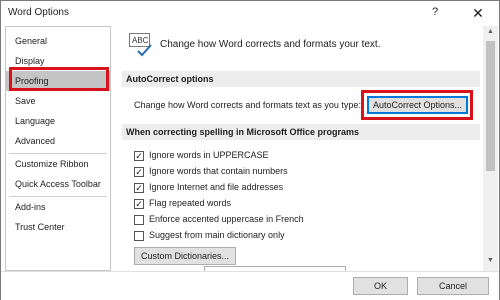 The image size is (500, 300). Describe the element at coordinates (453, 286) in the screenshot. I see `cancel-button: Cancel` at that location.